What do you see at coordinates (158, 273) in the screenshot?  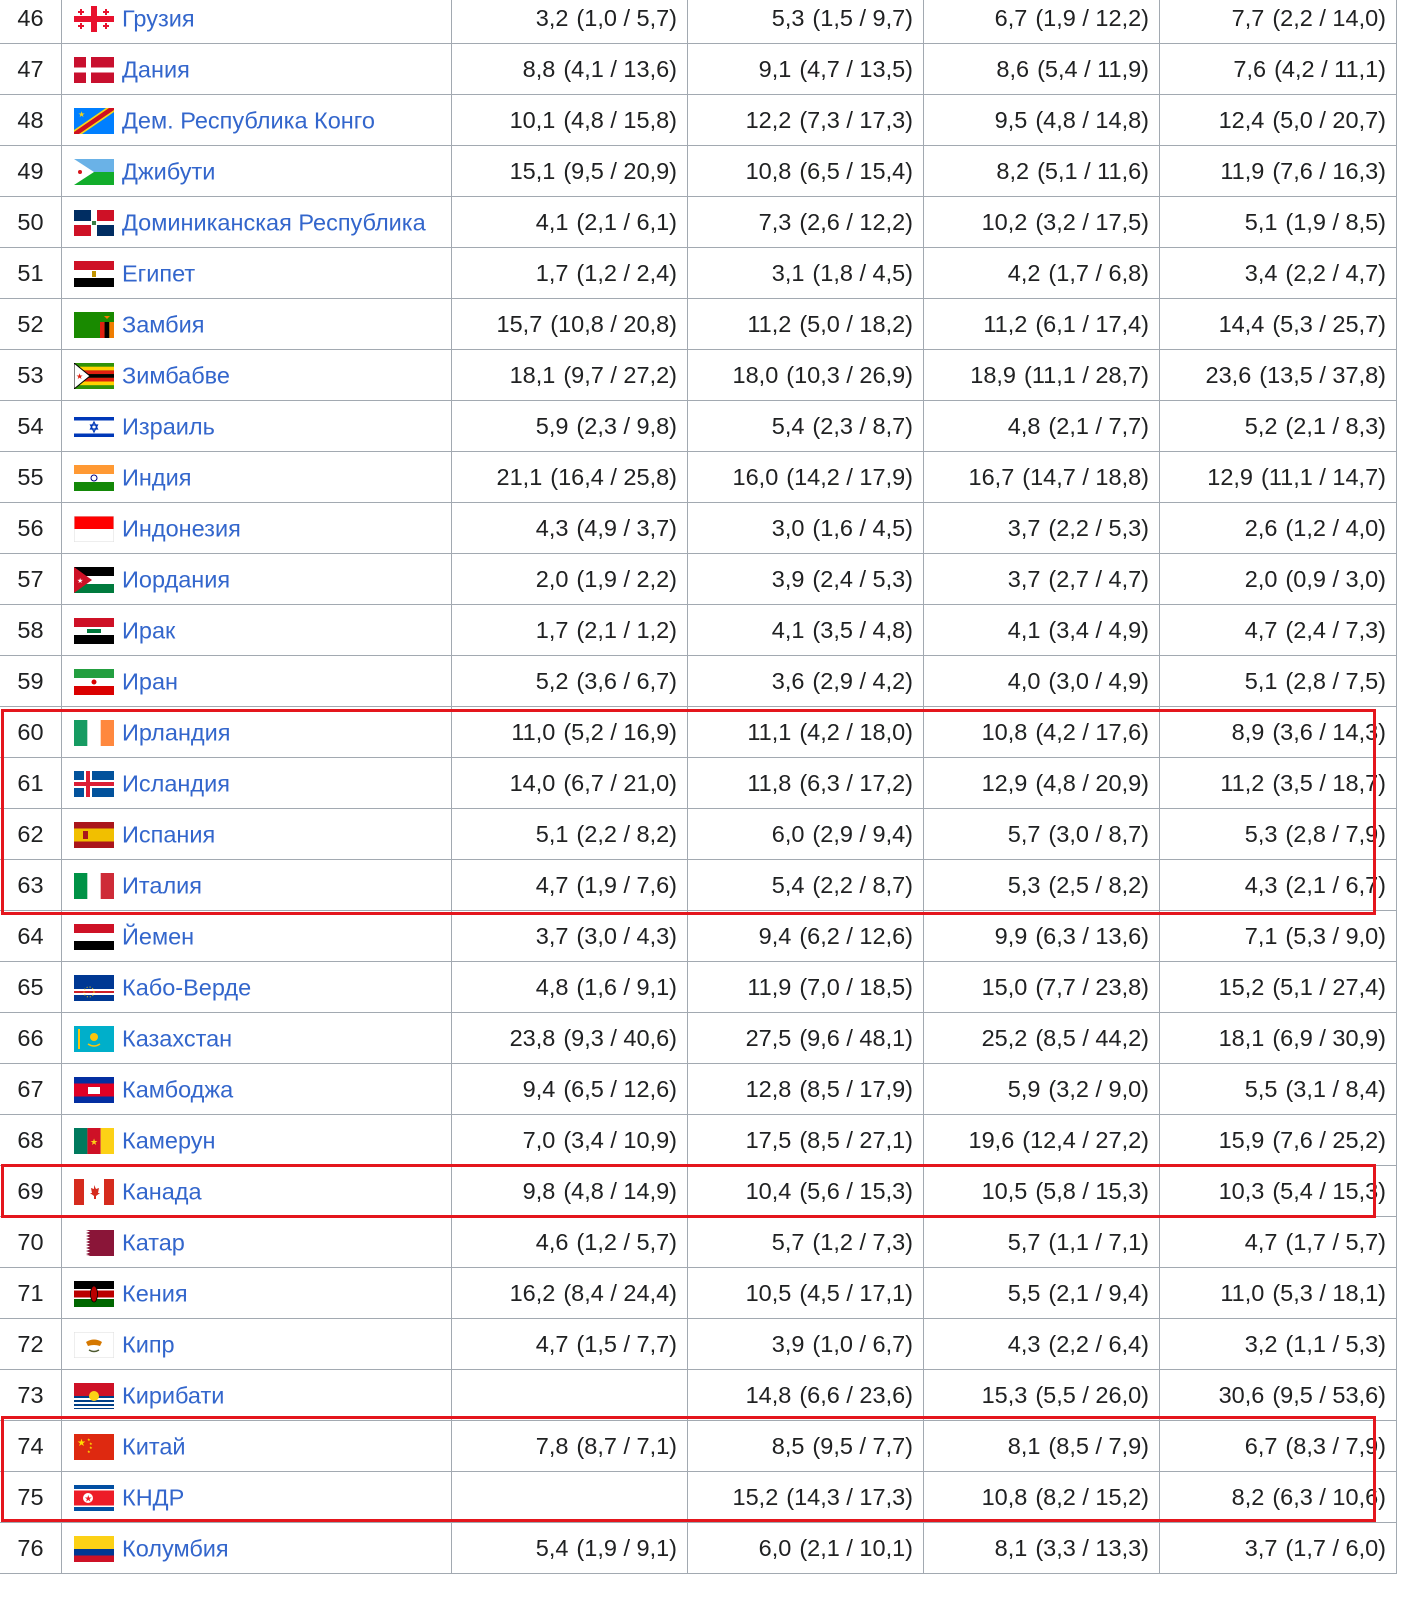 I see `country-link: Египет` at bounding box center [158, 273].